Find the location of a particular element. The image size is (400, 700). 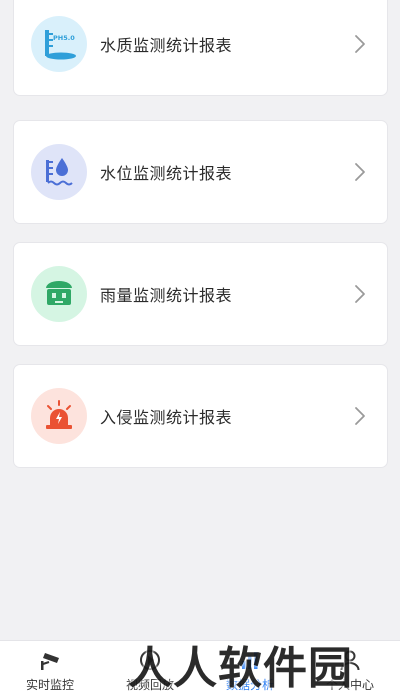

tab-data-analysis: 数据分析 is located at coordinates (250, 670).